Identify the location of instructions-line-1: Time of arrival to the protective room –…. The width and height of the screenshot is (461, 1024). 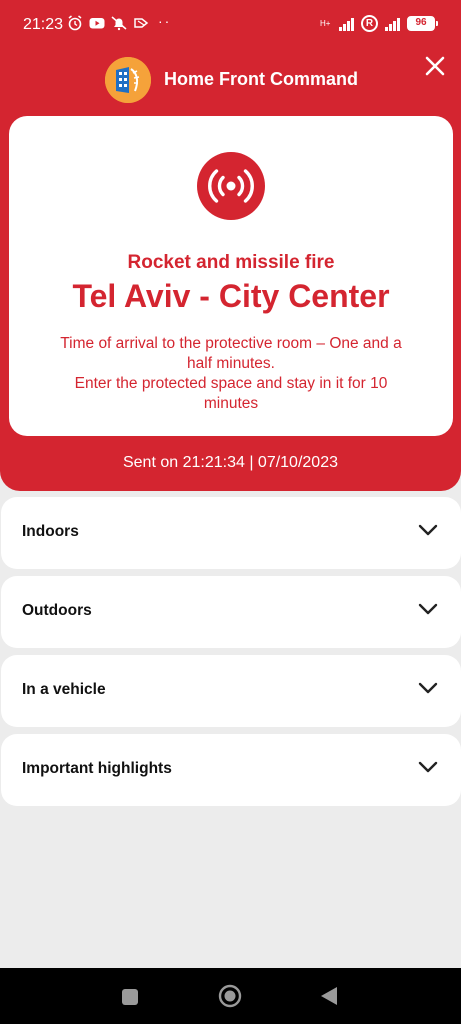
(231, 353).